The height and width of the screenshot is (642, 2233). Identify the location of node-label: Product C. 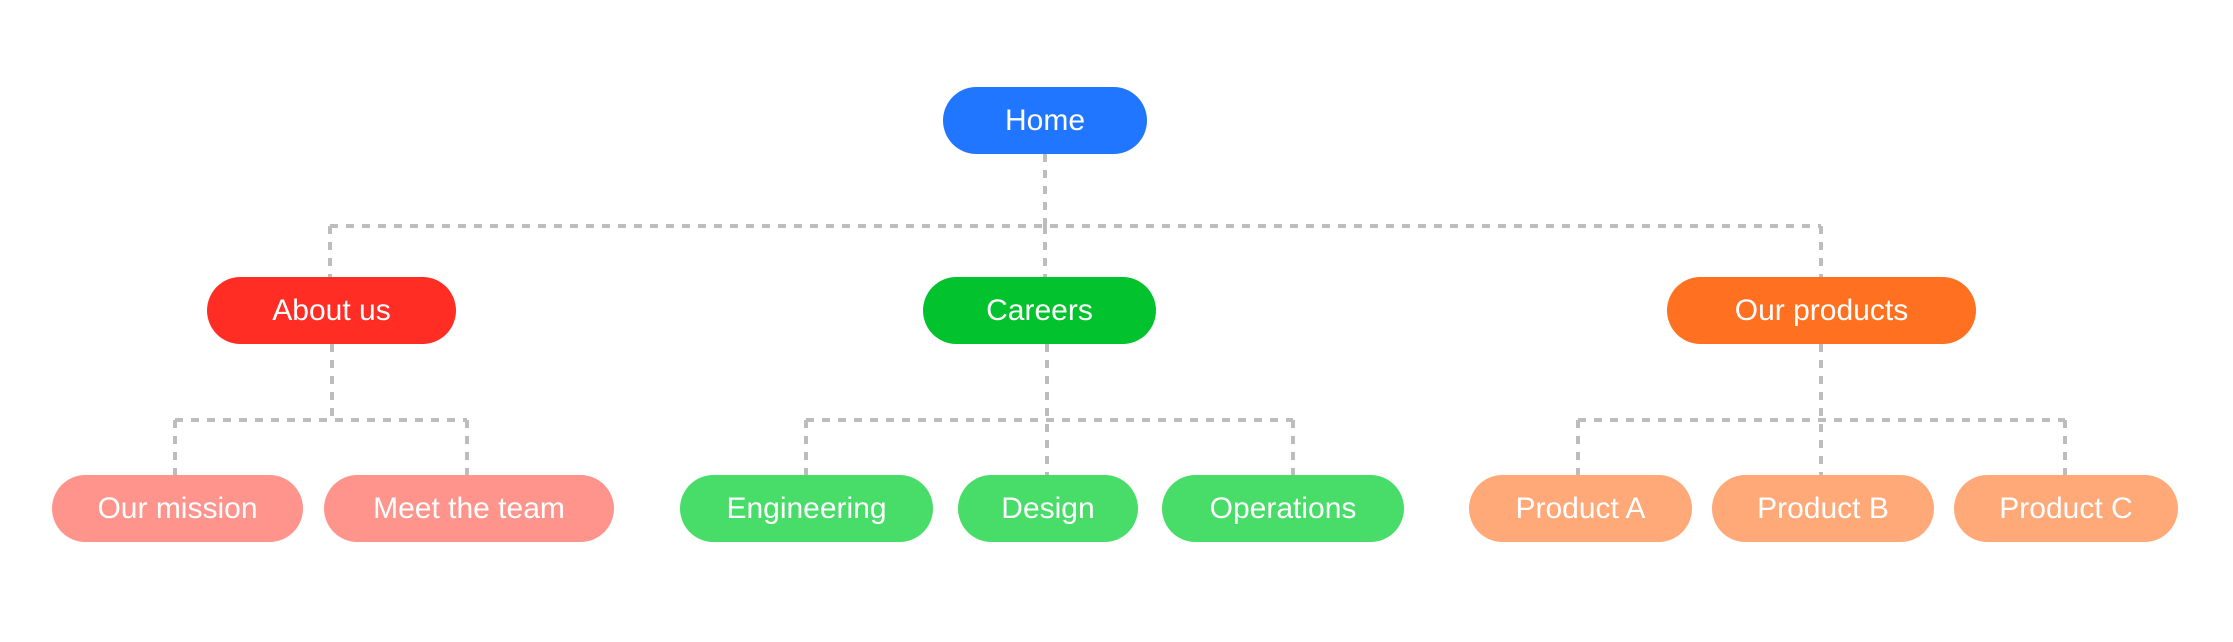
(2066, 508).